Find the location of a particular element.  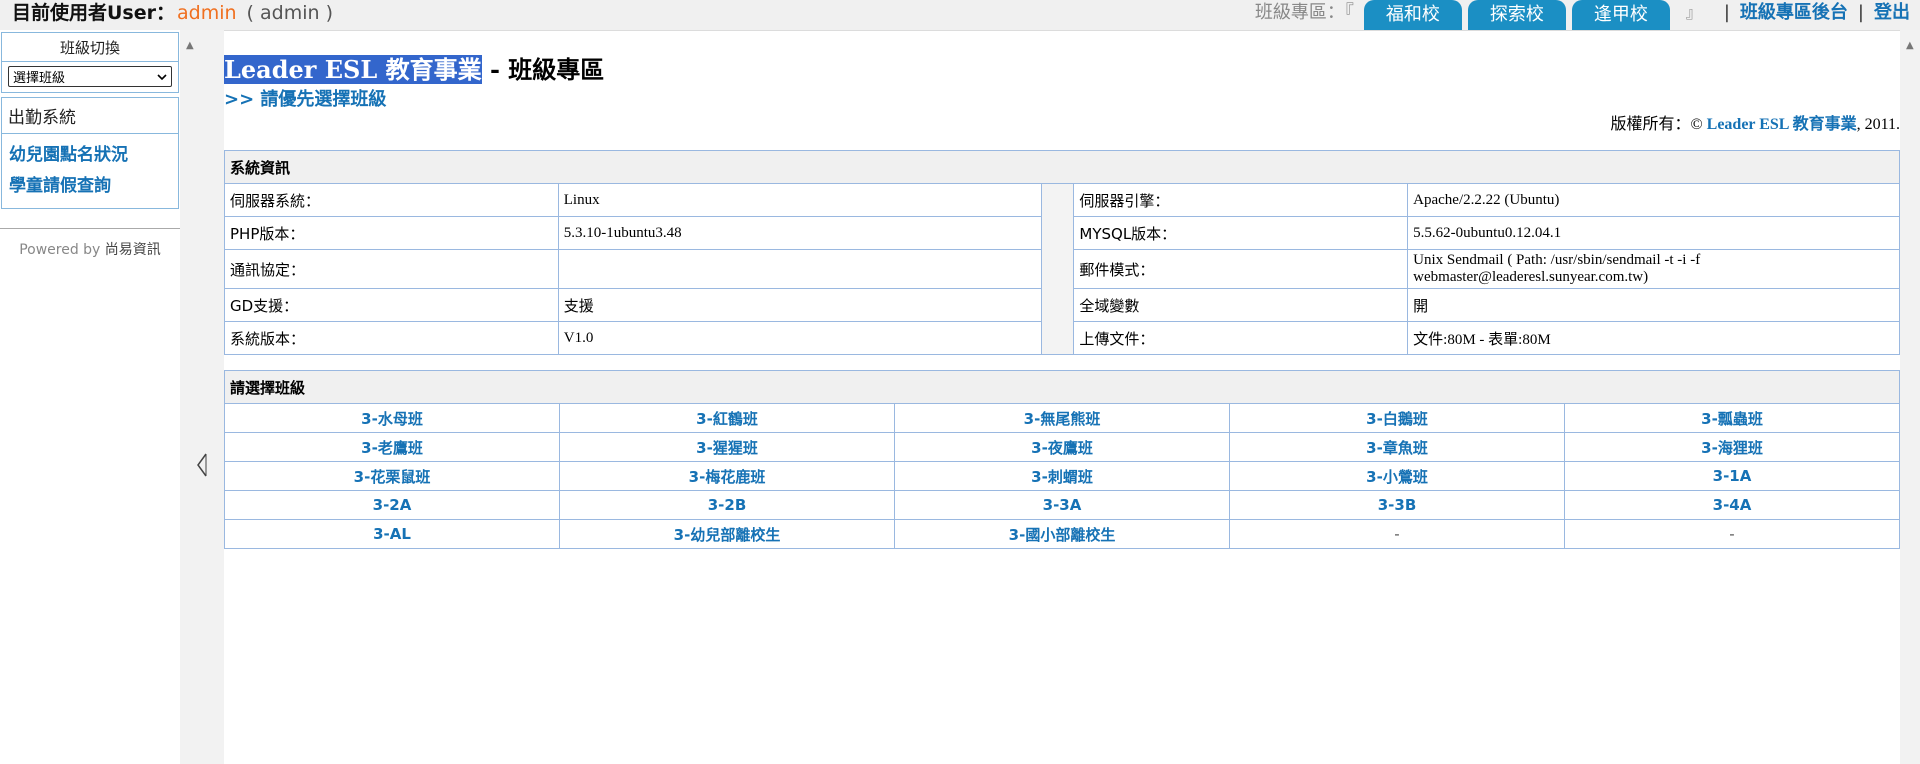

class-link: 3-2B is located at coordinates (727, 505).